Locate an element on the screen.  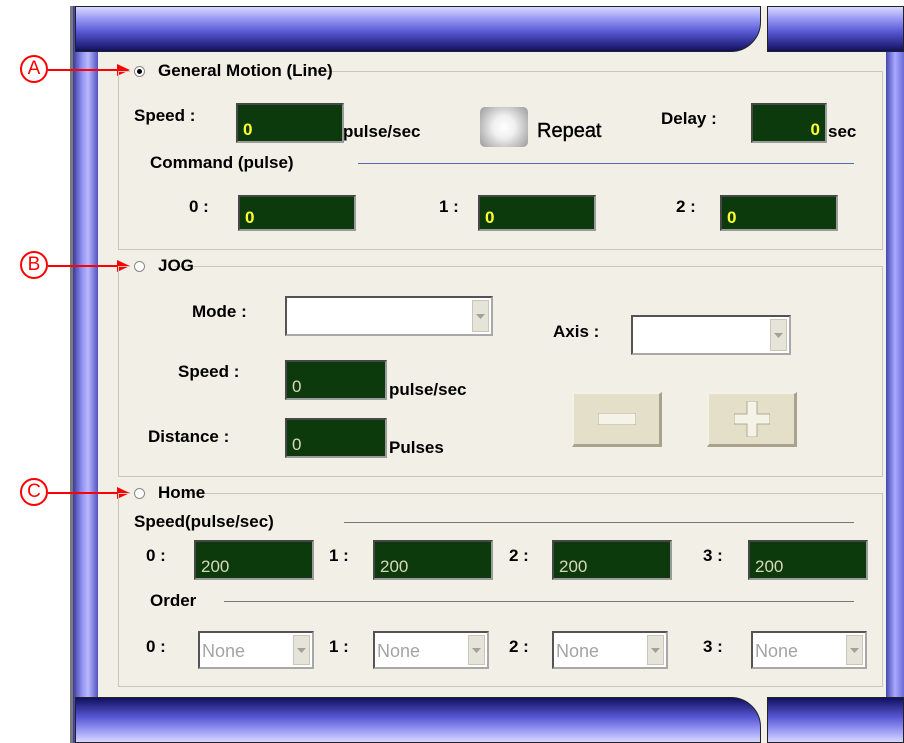
home-speed-label: Speed(pulse/sec) is located at coordinates (204, 521).